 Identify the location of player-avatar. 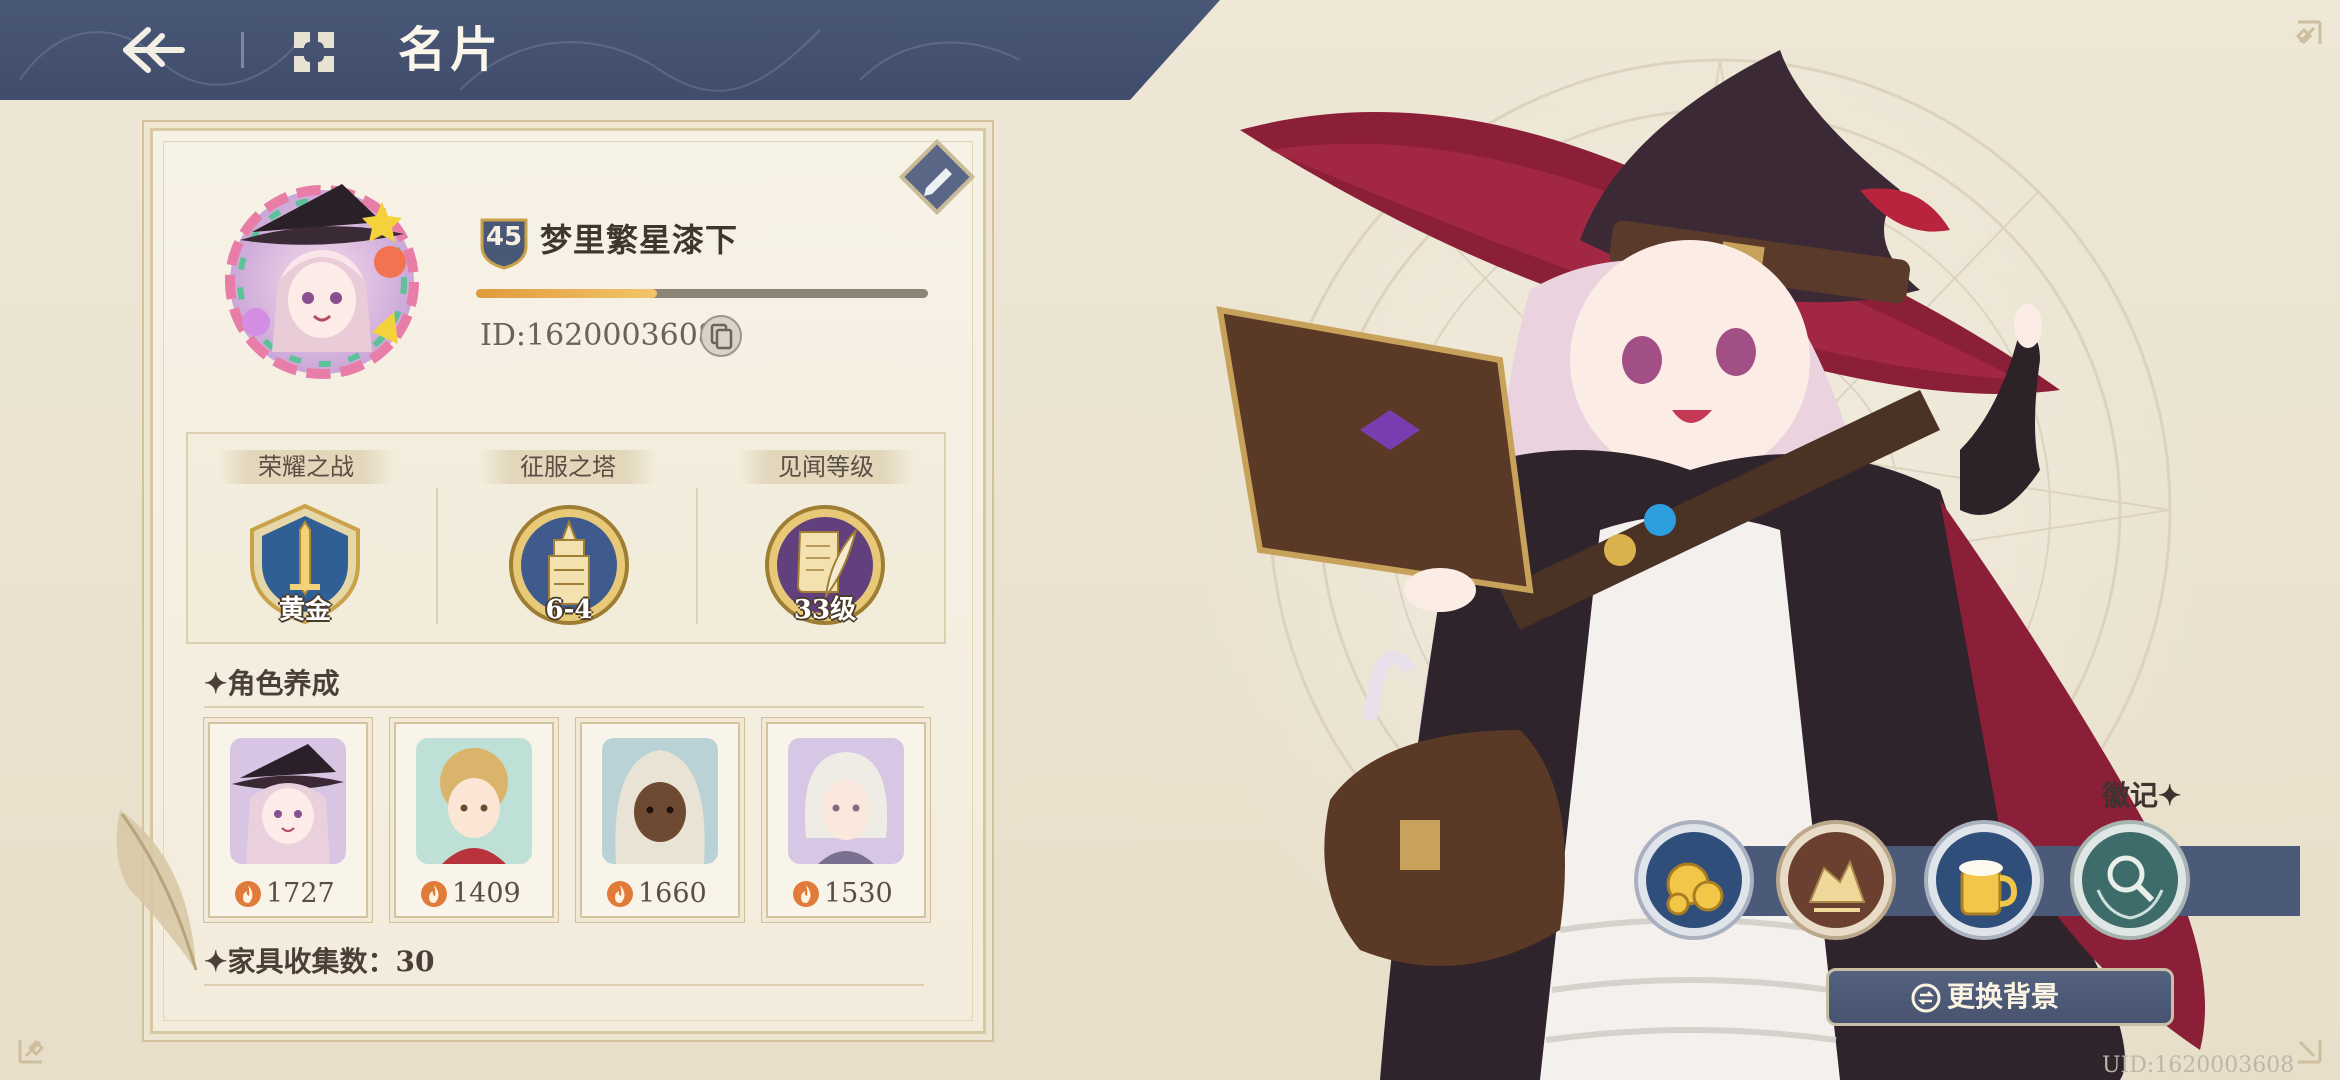
(322, 276).